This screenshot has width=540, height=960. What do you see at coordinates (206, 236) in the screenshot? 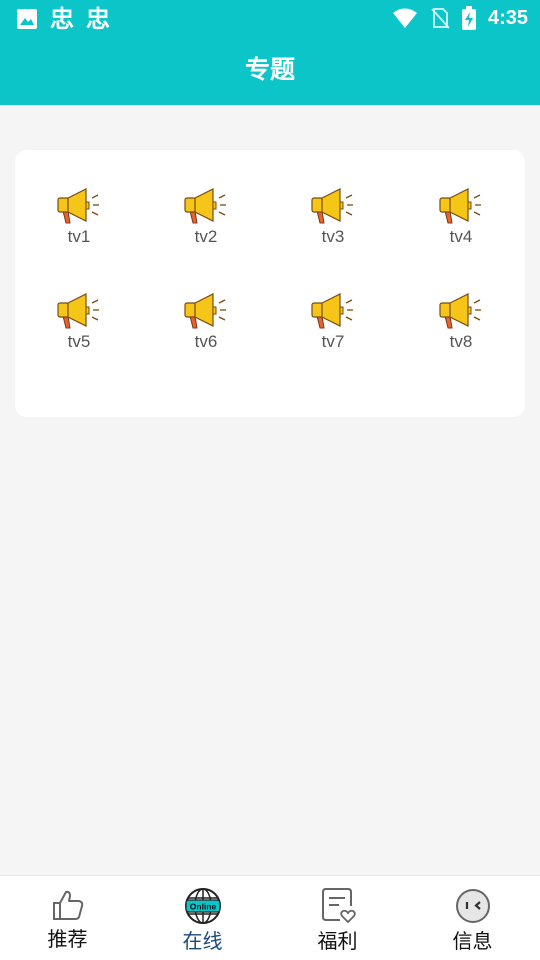
I see `topic-label: tv2` at bounding box center [206, 236].